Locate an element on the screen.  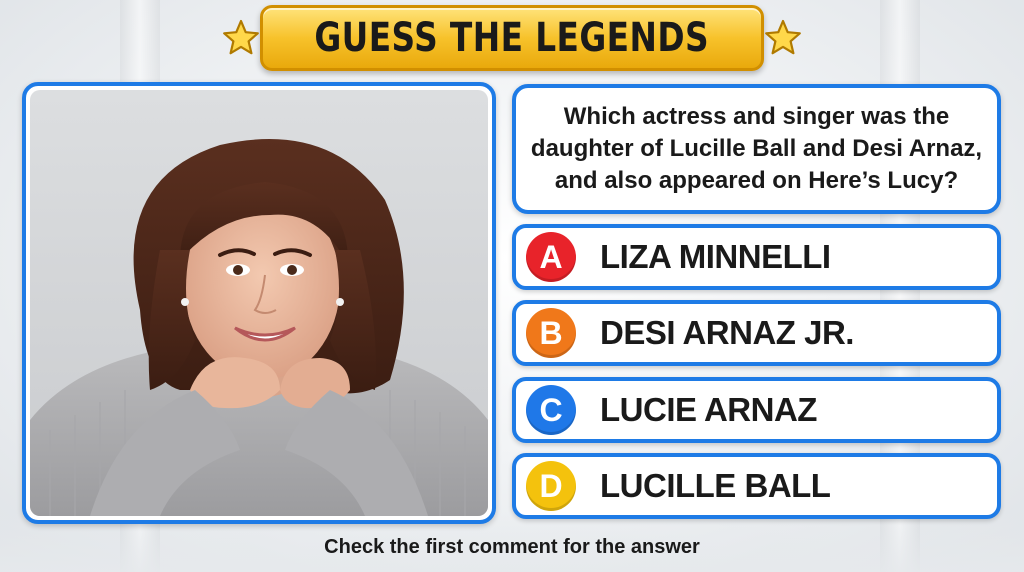
answer-option-c: C LUCIE ARNAZ is located at coordinates (756, 410).